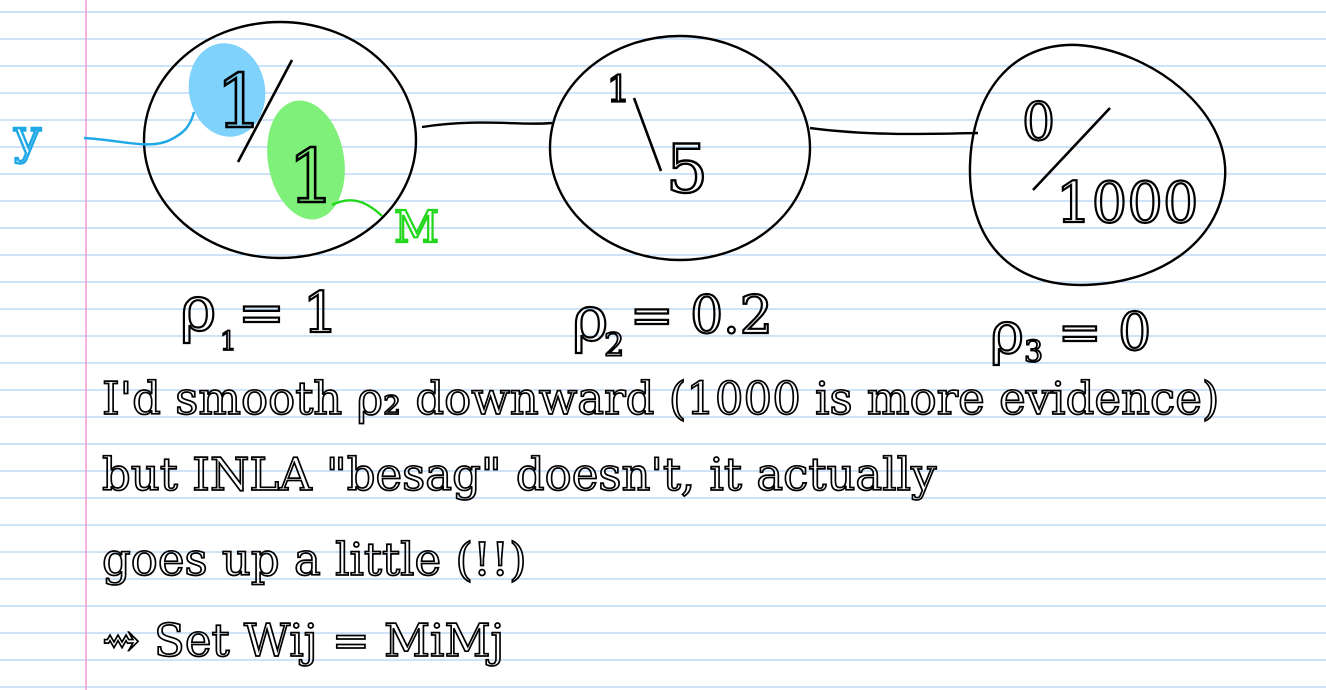 The width and height of the screenshot is (1326, 690). Describe the element at coordinates (1127, 203) in the screenshot. I see `node-3-denominator: 1000` at that location.